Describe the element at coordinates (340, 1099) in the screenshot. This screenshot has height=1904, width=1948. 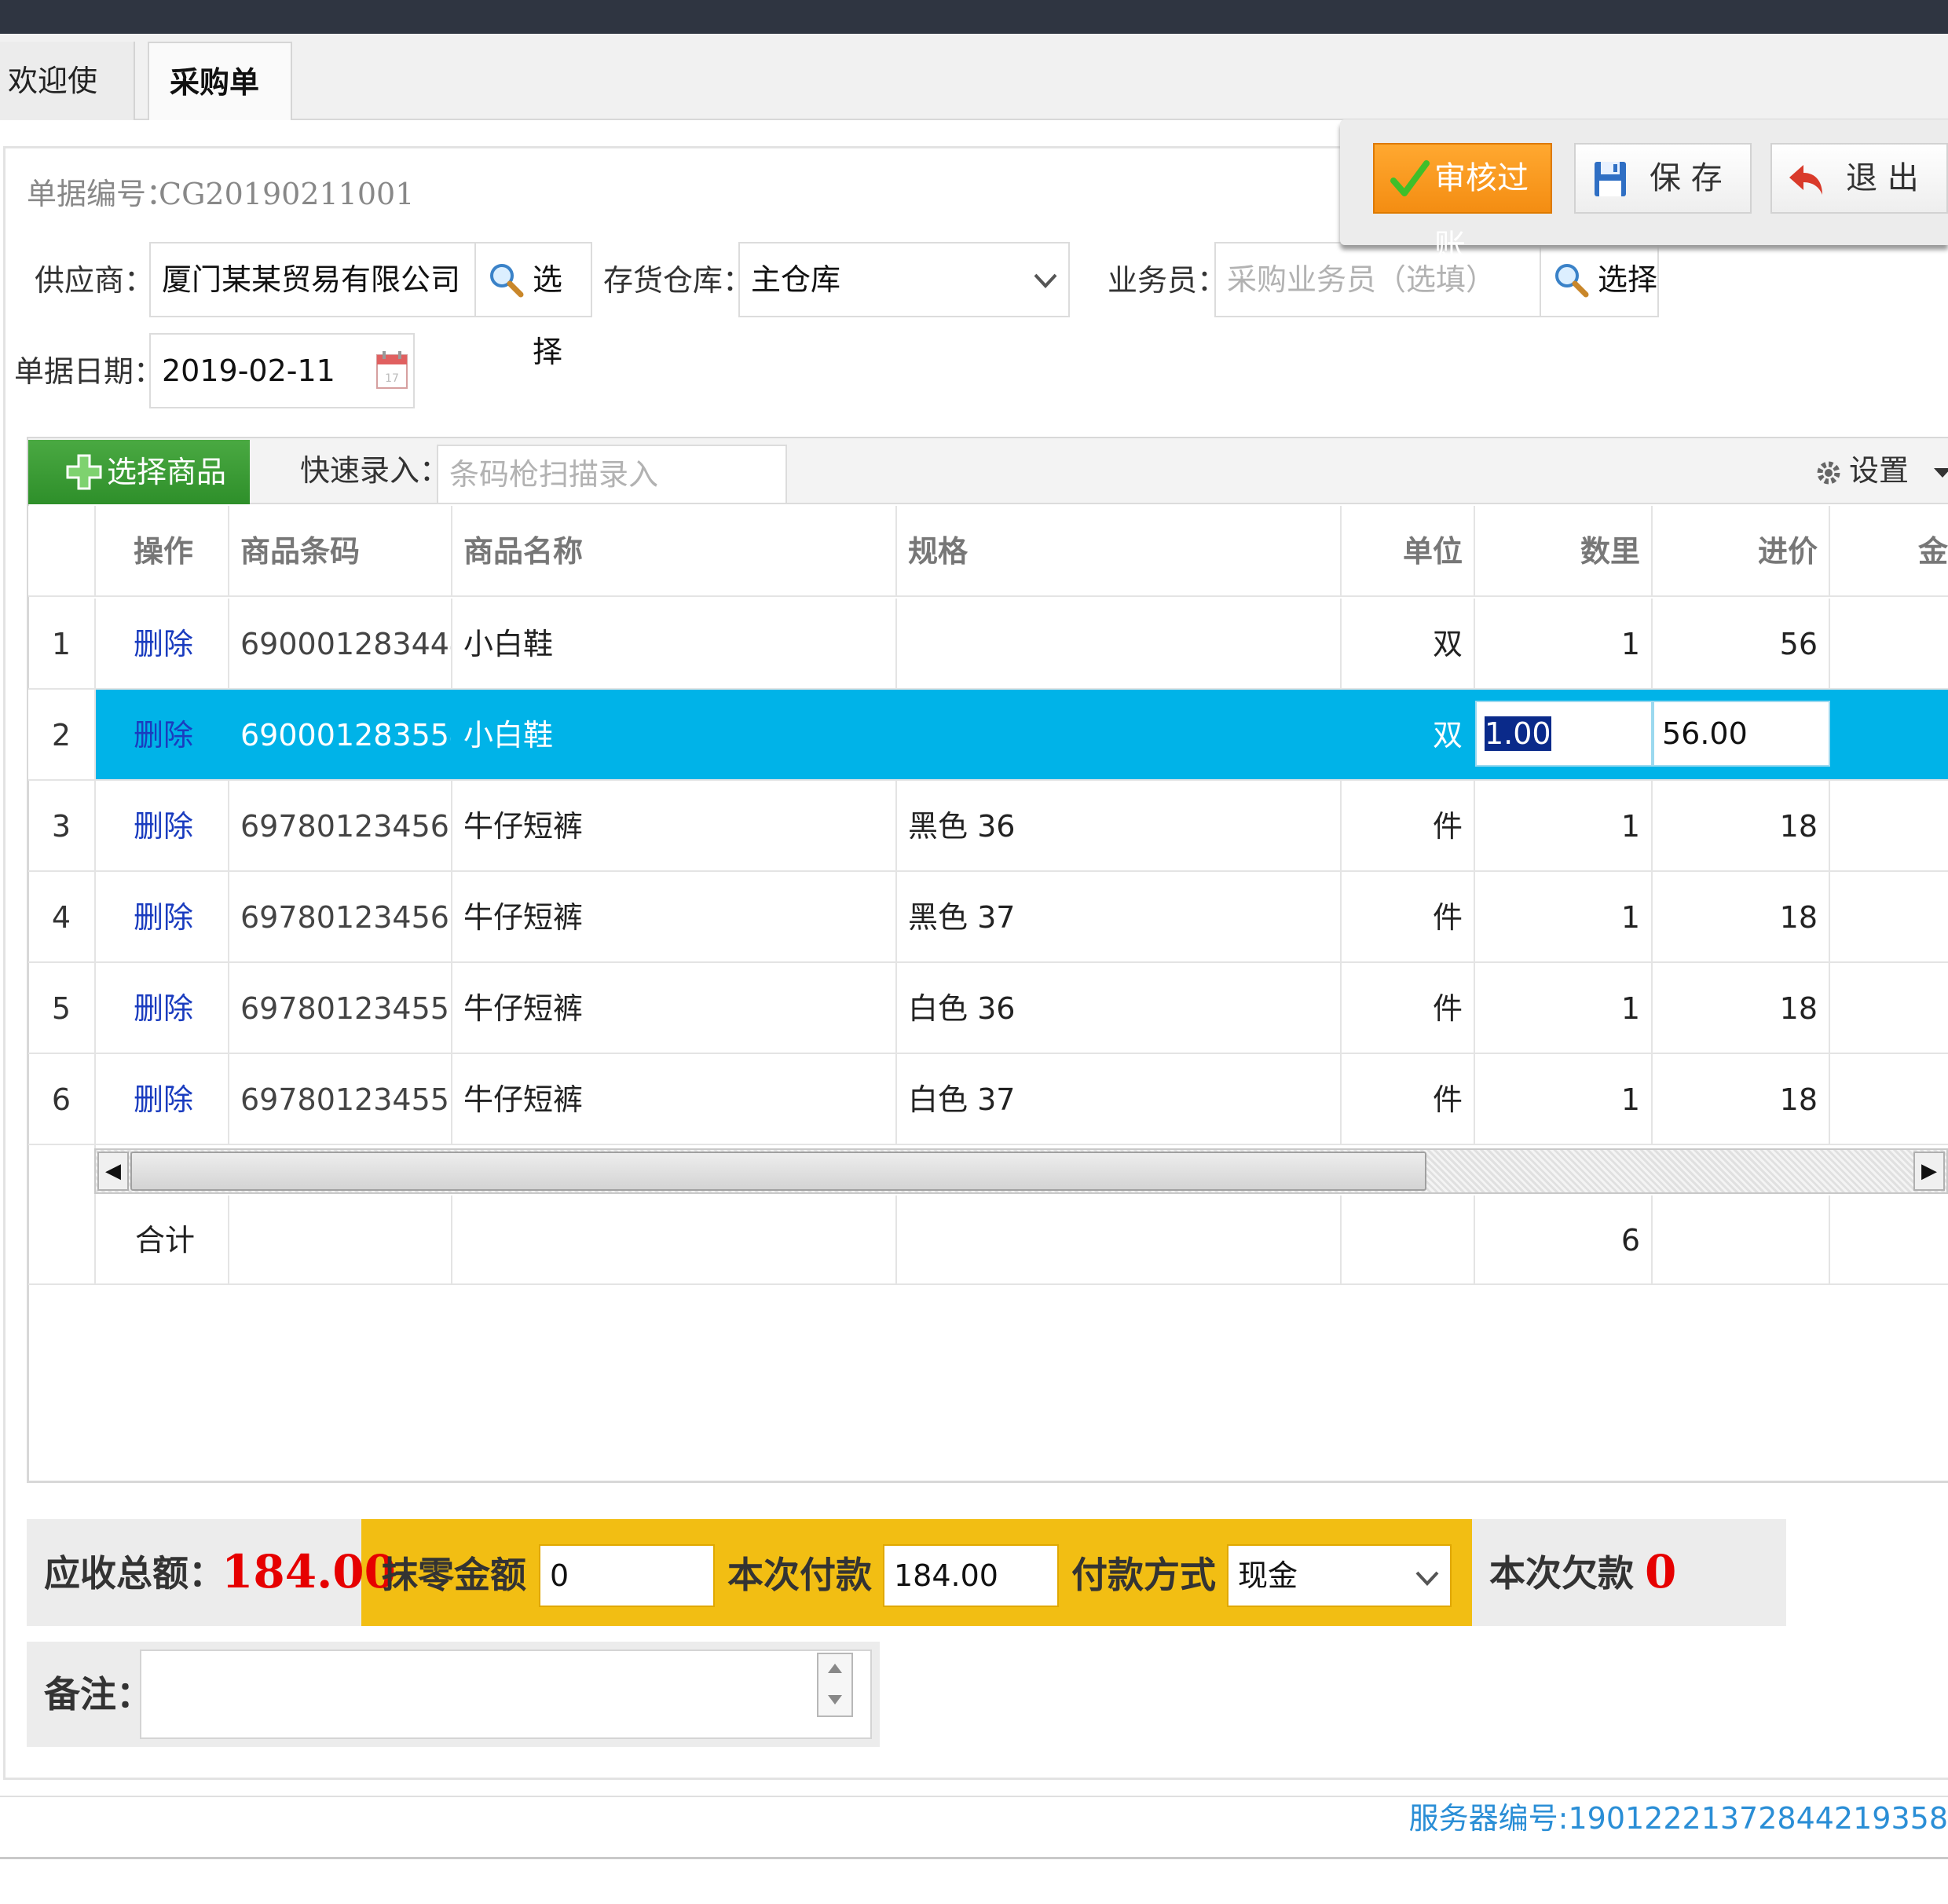
I see `row-code: 6978012345537` at that location.